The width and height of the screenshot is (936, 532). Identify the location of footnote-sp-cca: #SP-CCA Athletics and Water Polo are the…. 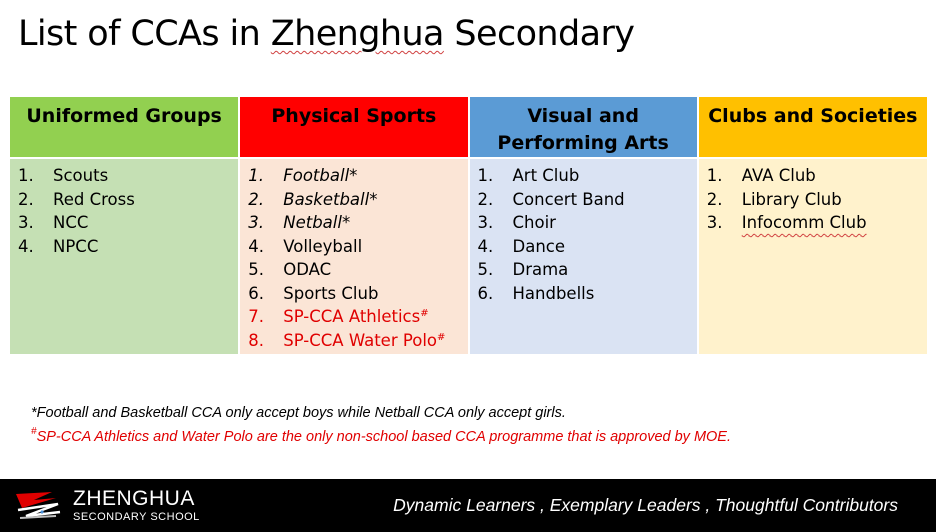
(381, 435).